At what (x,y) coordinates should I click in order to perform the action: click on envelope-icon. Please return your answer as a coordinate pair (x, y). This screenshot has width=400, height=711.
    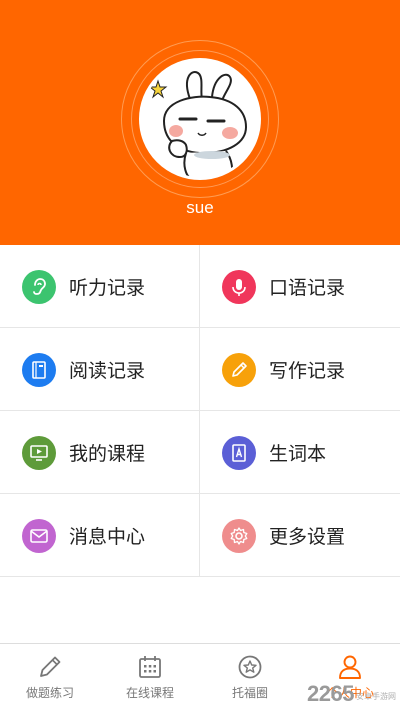
    Looking at the image, I should click on (39, 535).